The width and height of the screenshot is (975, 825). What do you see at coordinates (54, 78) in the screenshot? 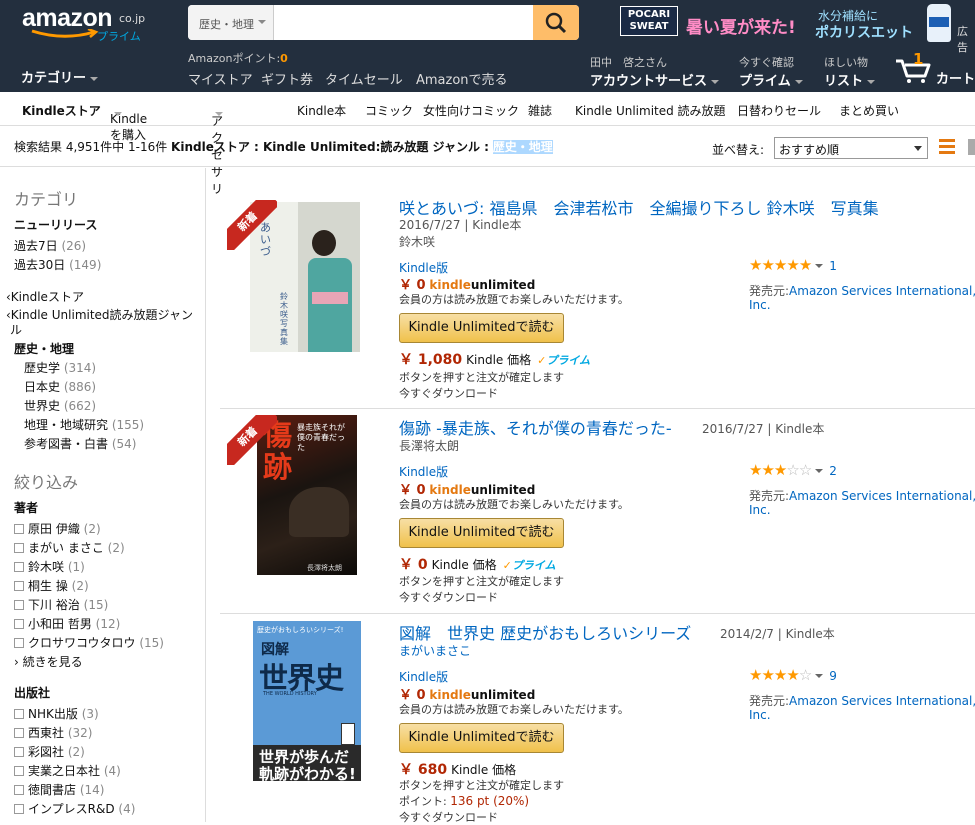
I see `categories-label: カテゴリー` at bounding box center [54, 78].